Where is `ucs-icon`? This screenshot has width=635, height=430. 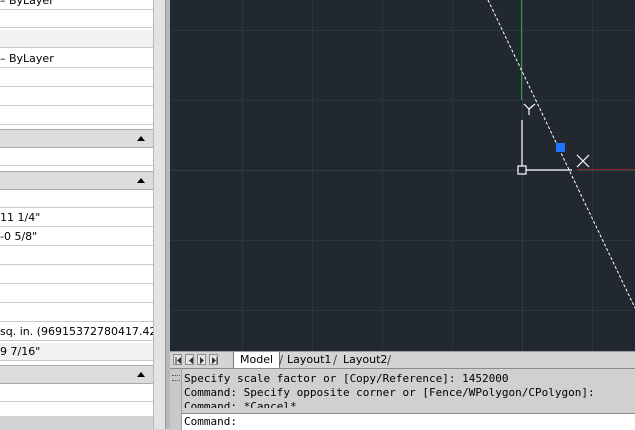
ucs-icon is located at coordinates (544, 139).